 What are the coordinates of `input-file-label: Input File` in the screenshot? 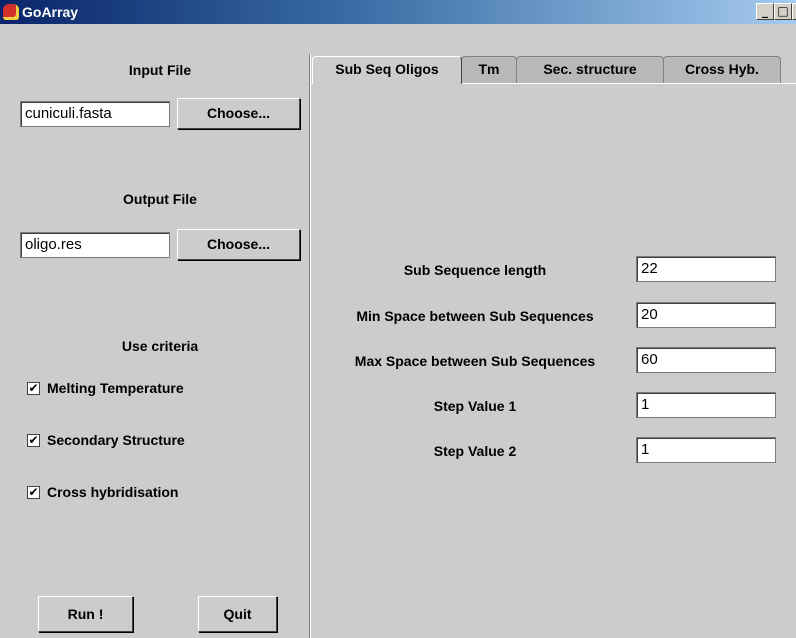 It's located at (160, 70).